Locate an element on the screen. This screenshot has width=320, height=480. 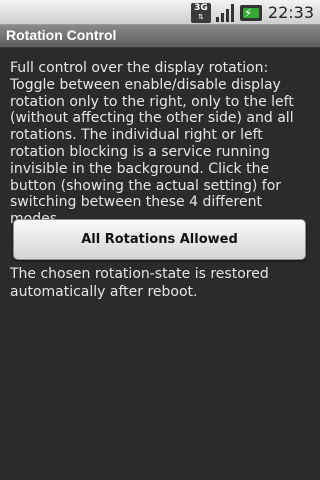
app-title: Rotation Control is located at coordinates (61, 35).